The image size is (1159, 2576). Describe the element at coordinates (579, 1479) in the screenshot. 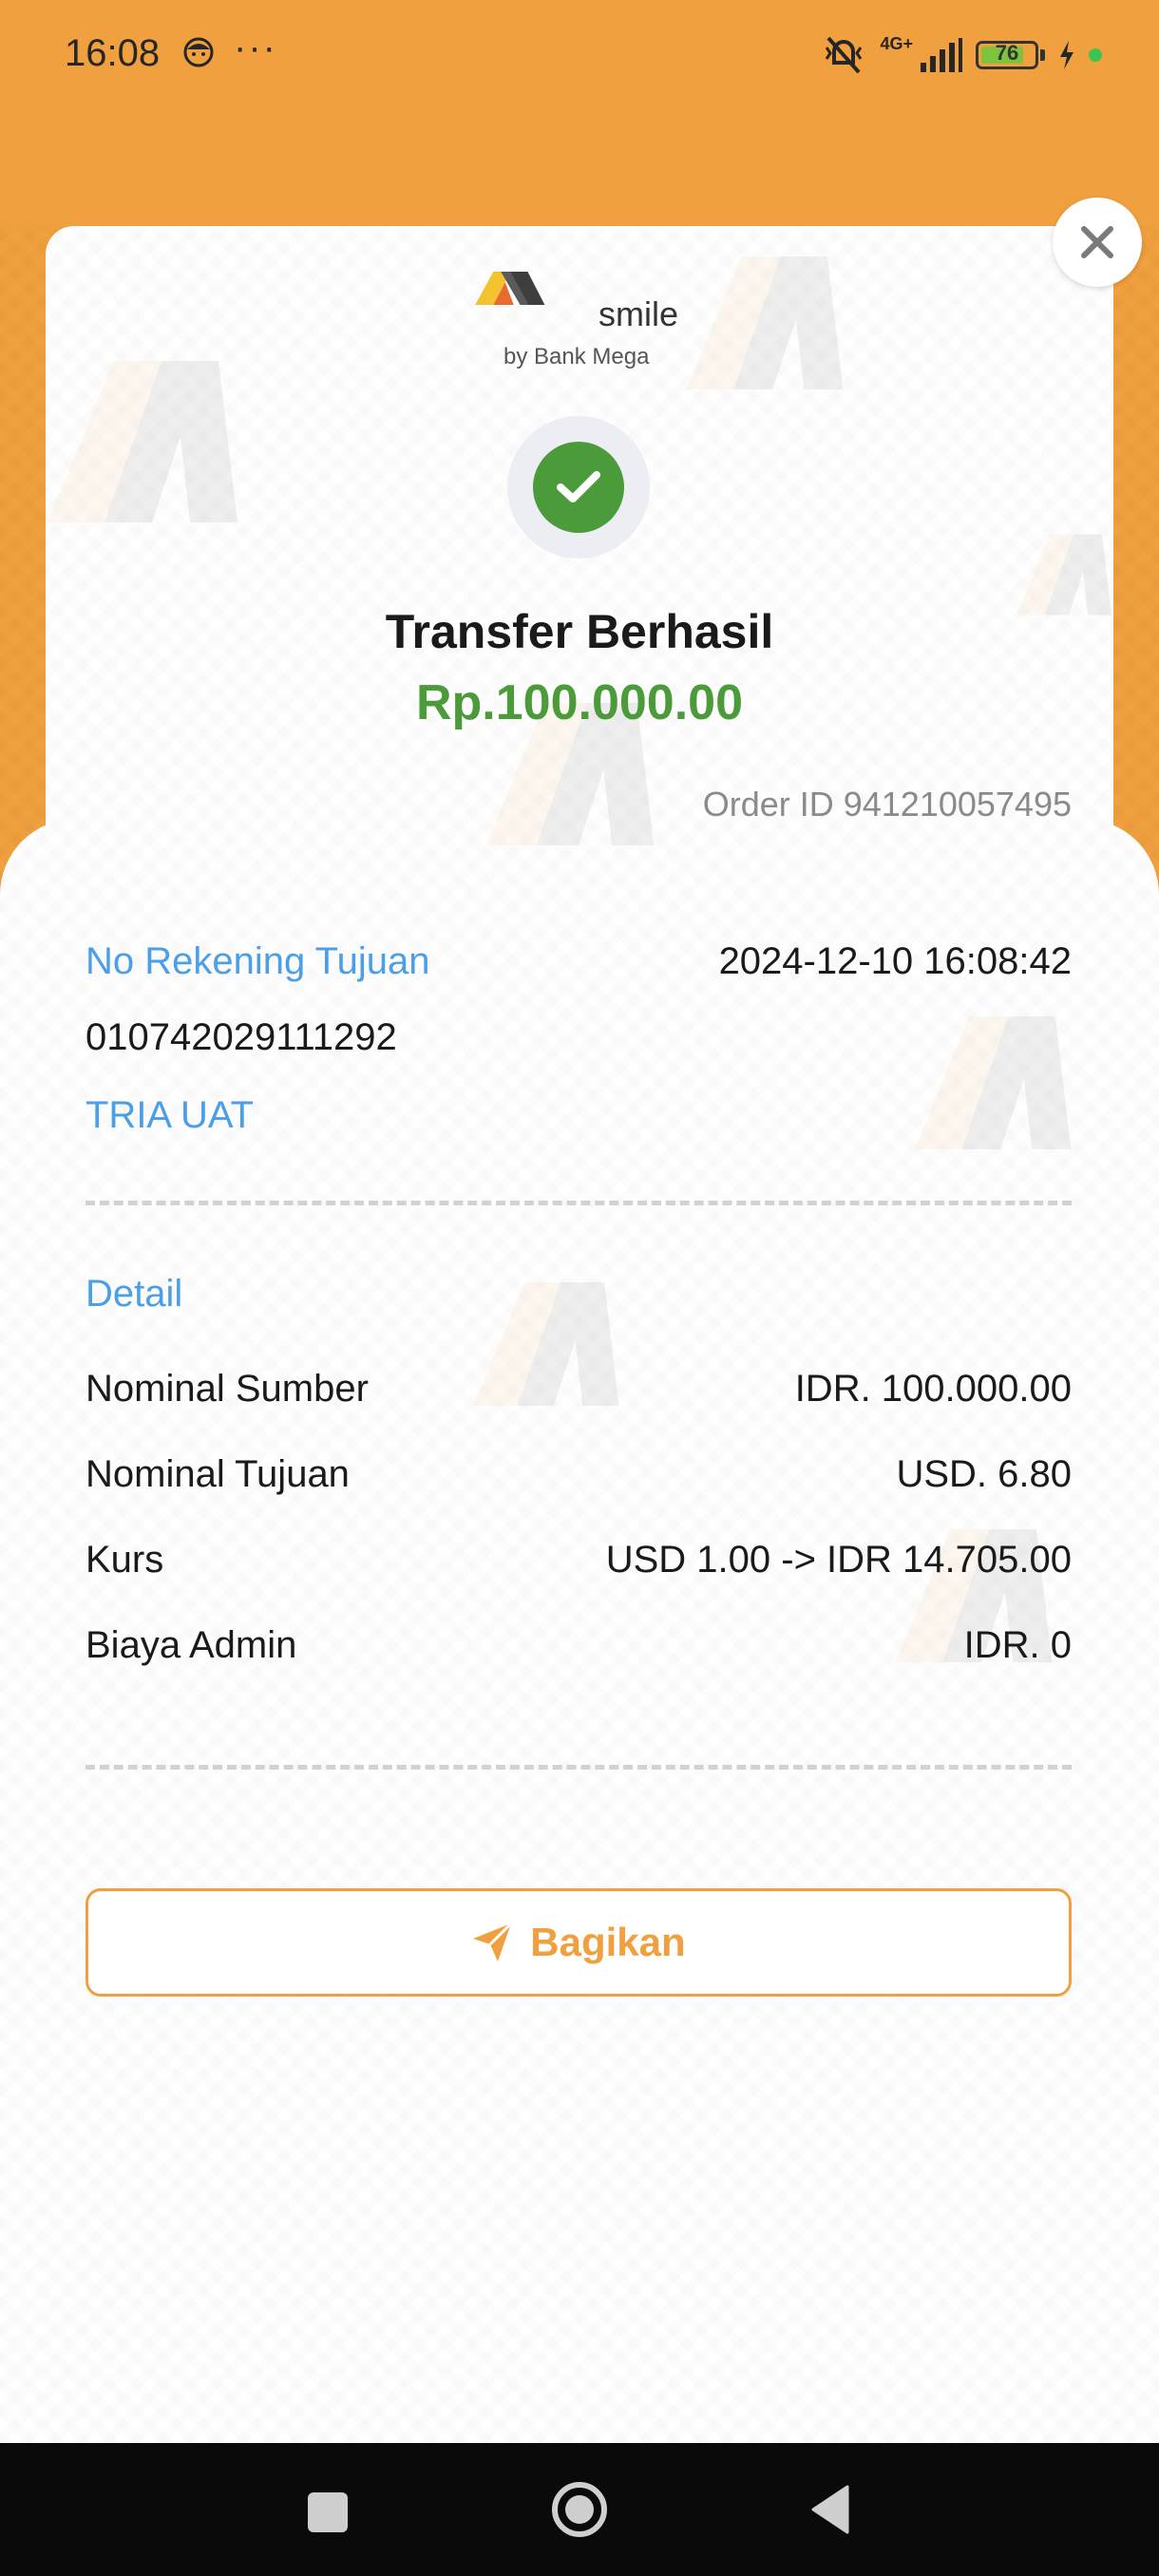

I see `detail-row: Nominal Tujuan USD. 6.80` at that location.